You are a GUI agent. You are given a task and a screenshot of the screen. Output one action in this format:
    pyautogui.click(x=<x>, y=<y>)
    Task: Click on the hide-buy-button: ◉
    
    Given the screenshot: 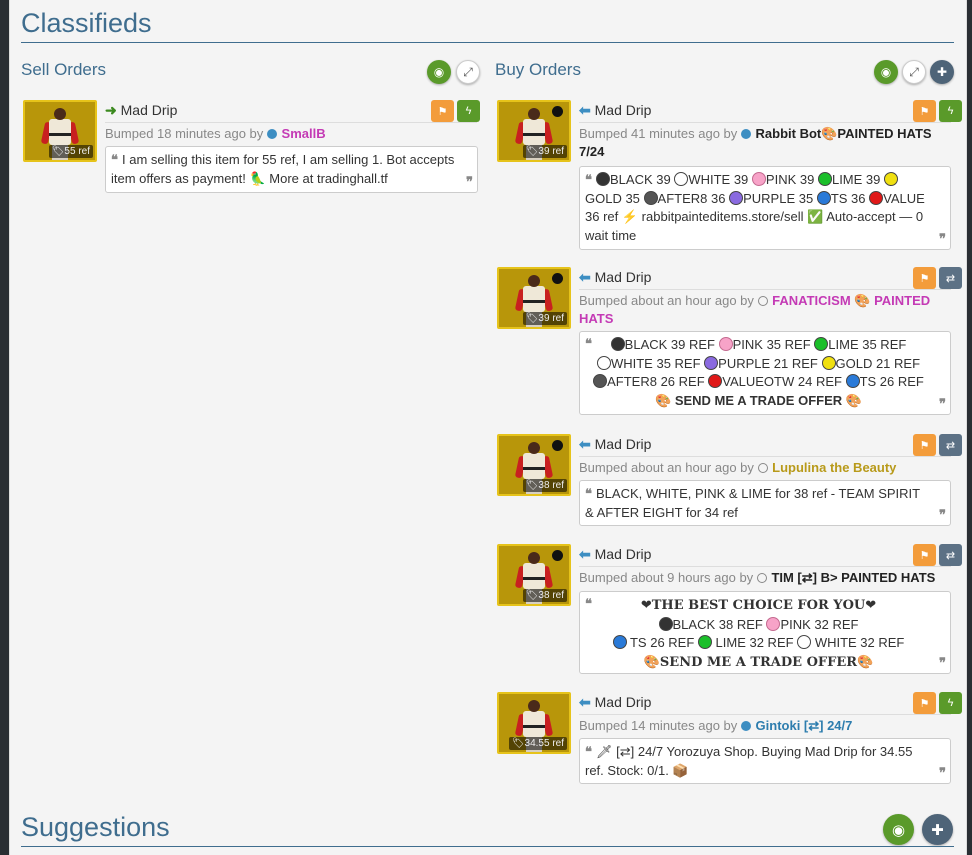 What is the action you would take?
    pyautogui.click(x=886, y=72)
    